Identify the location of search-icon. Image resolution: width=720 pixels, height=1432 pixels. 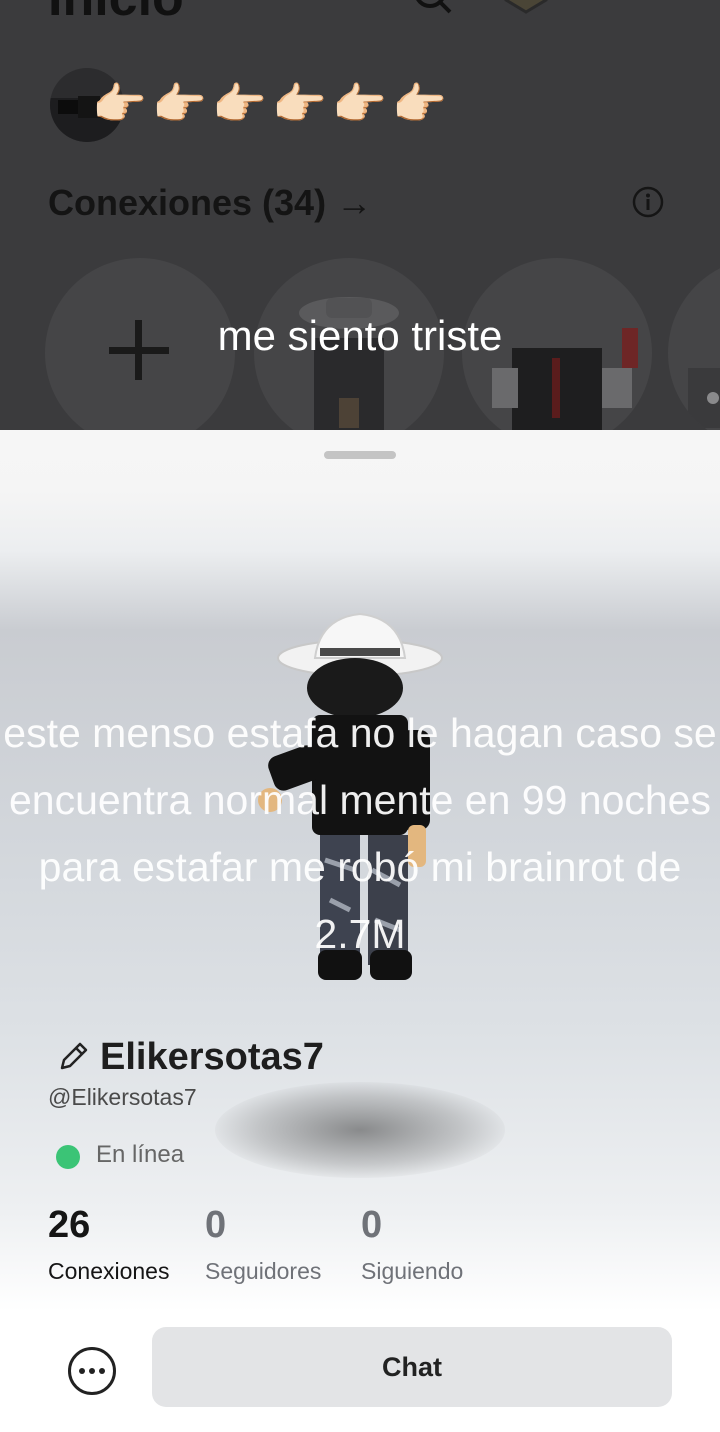
(432, 10).